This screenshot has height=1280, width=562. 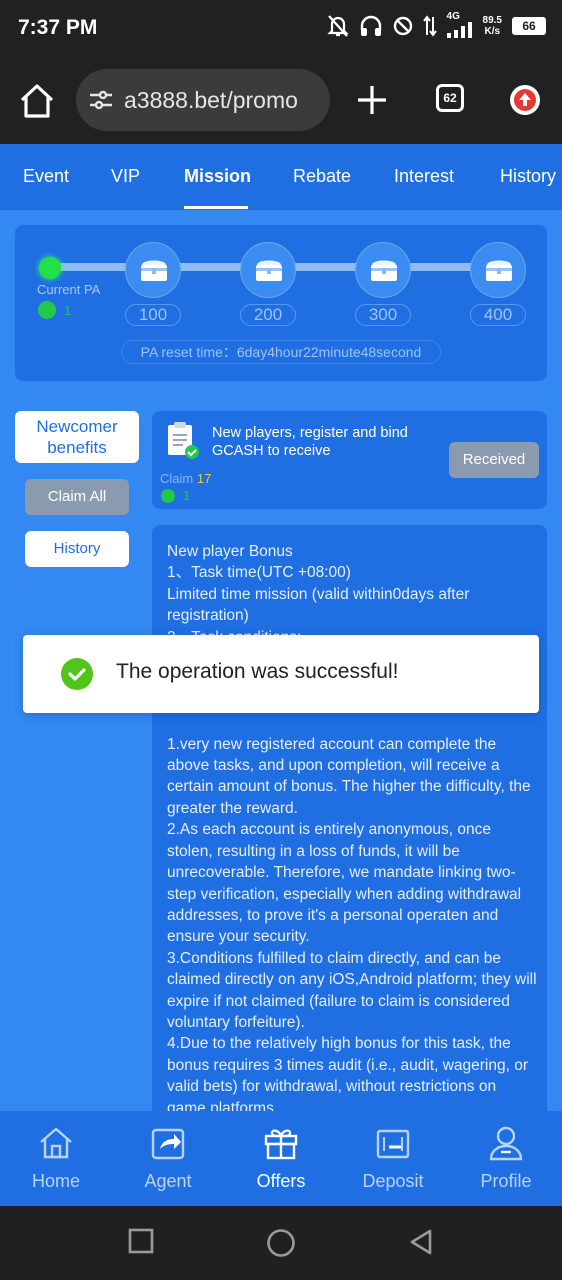 I want to click on data-transfer-icon, so click(x=429, y=26).